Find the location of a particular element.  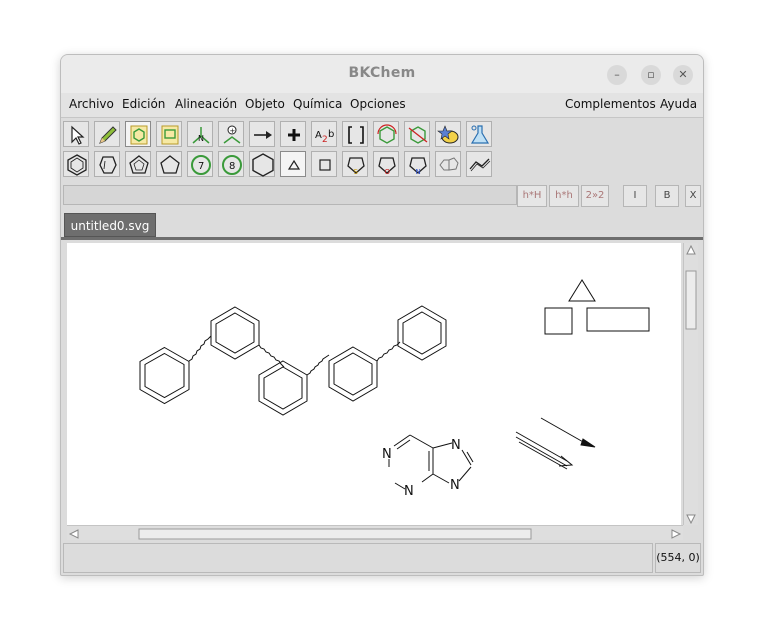

pyrrole-icon: N is located at coordinates (418, 166).